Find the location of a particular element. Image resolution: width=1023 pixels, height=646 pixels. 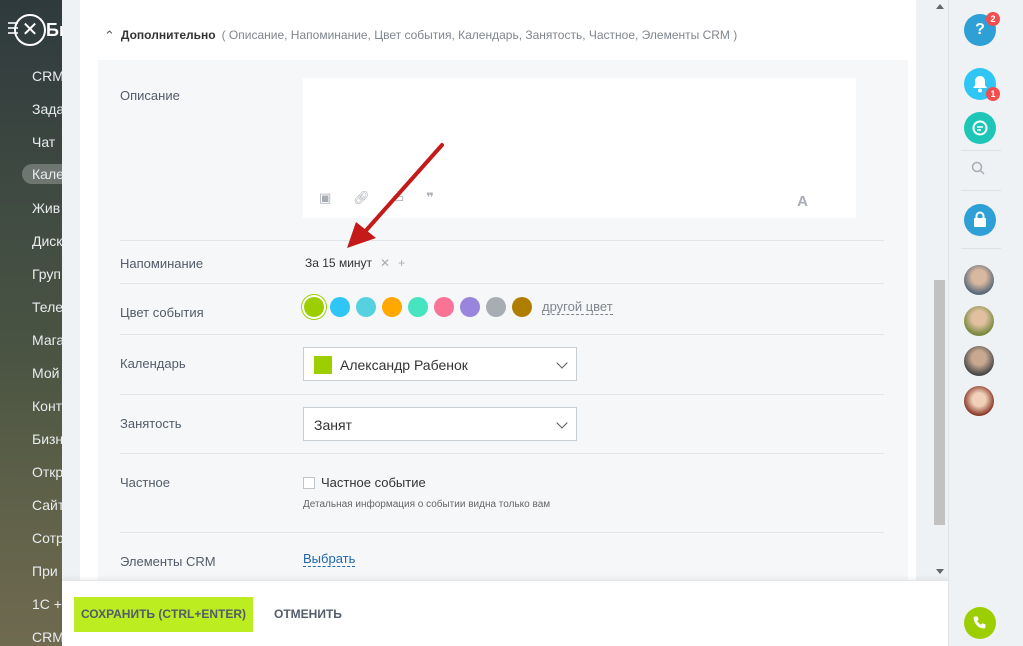

menu-item-employees: Сотр is located at coordinates (47, 538).